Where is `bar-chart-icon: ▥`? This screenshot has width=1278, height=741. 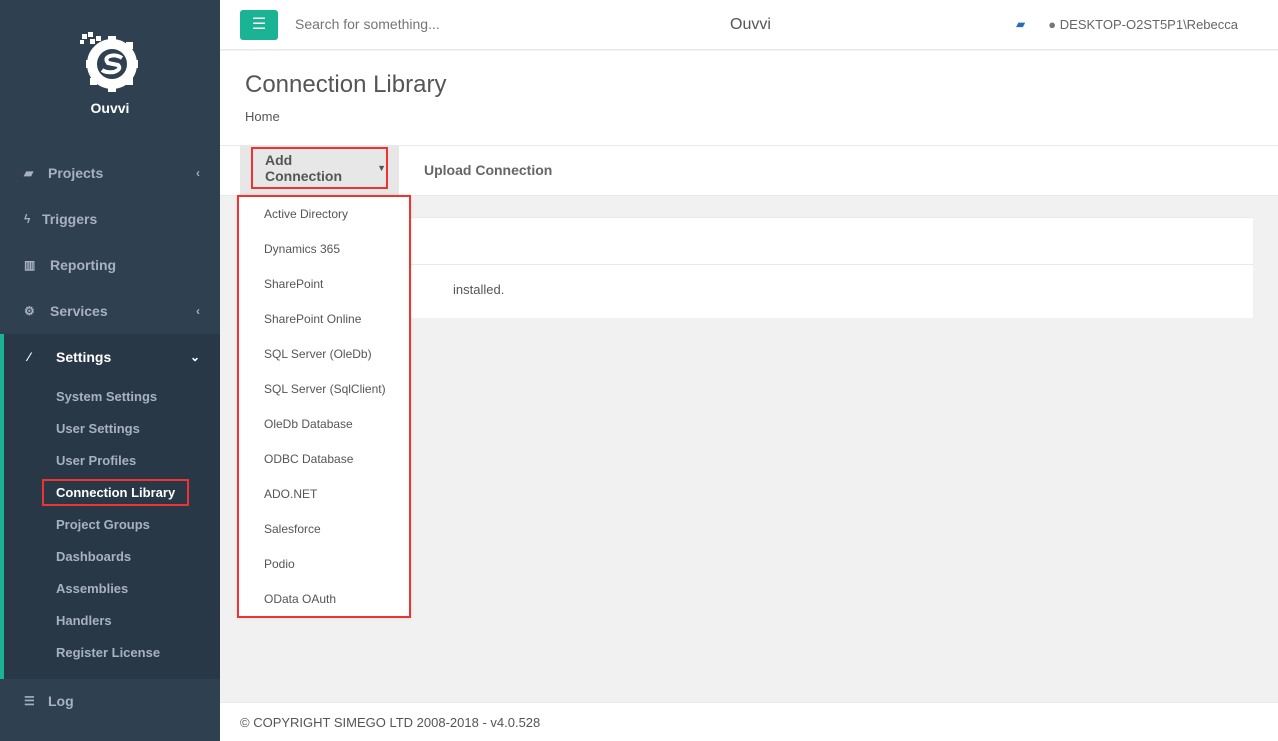 bar-chart-icon: ▥ is located at coordinates (30, 265).